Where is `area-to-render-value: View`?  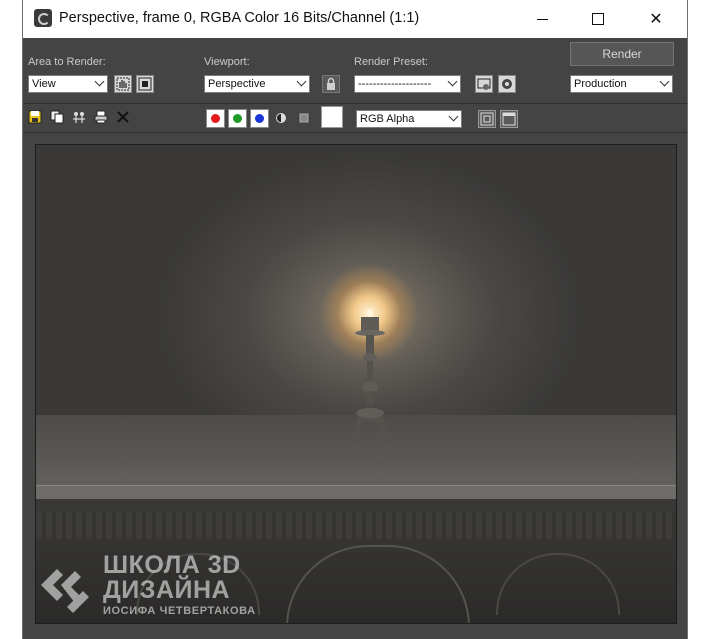 area-to-render-value: View is located at coordinates (44, 84).